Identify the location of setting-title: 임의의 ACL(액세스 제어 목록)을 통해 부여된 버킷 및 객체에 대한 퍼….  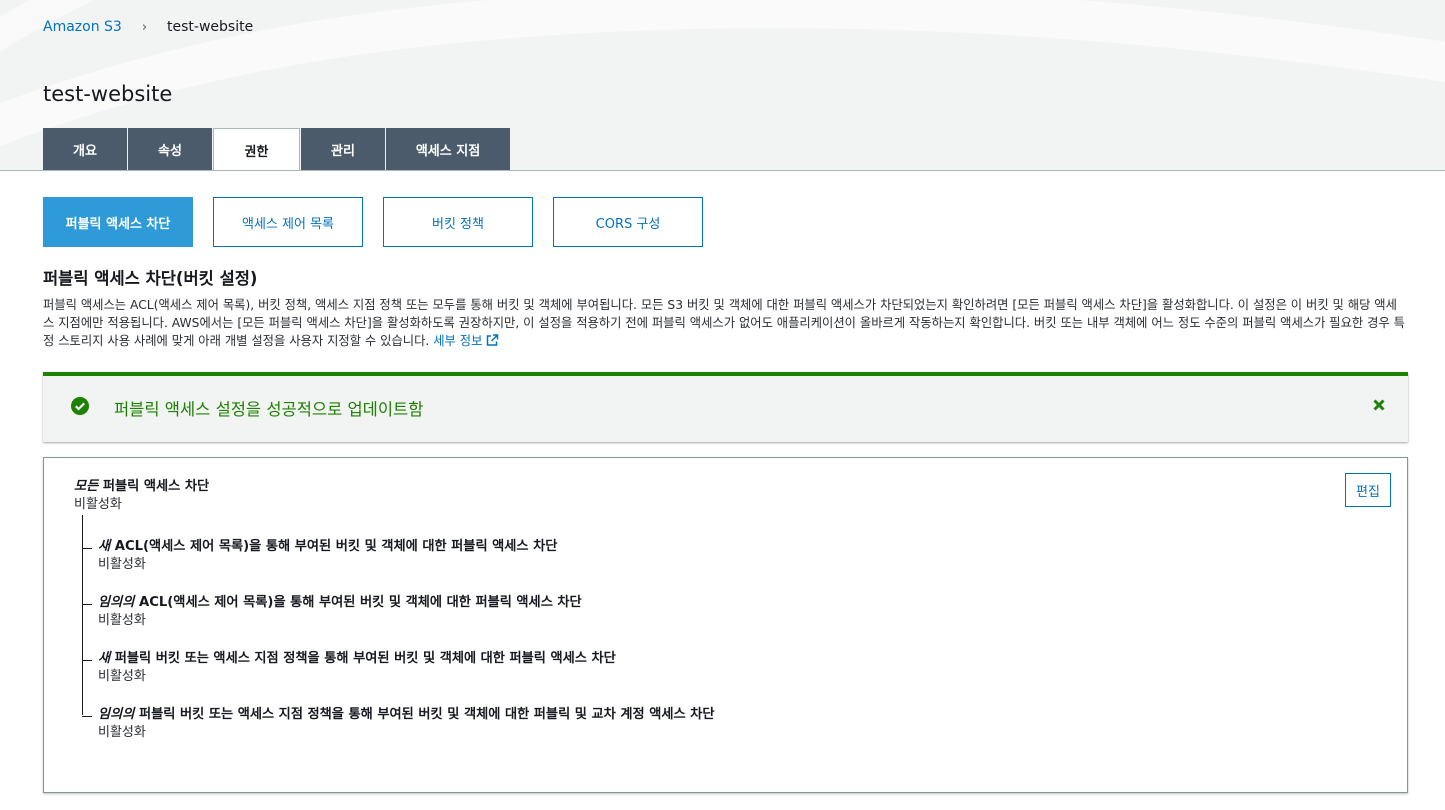
(340, 603).